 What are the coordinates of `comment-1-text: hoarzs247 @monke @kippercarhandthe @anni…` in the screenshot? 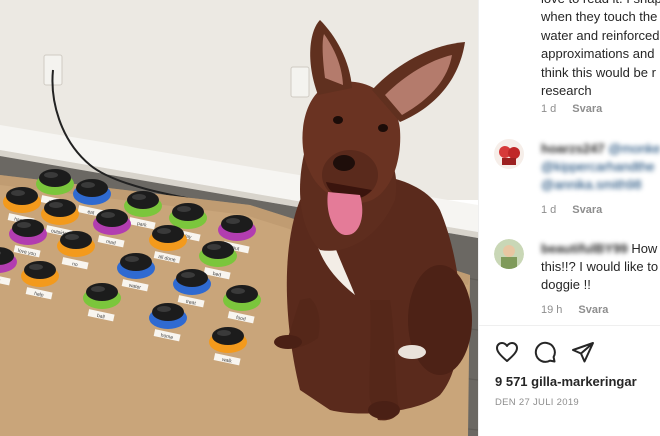 It's located at (600, 167).